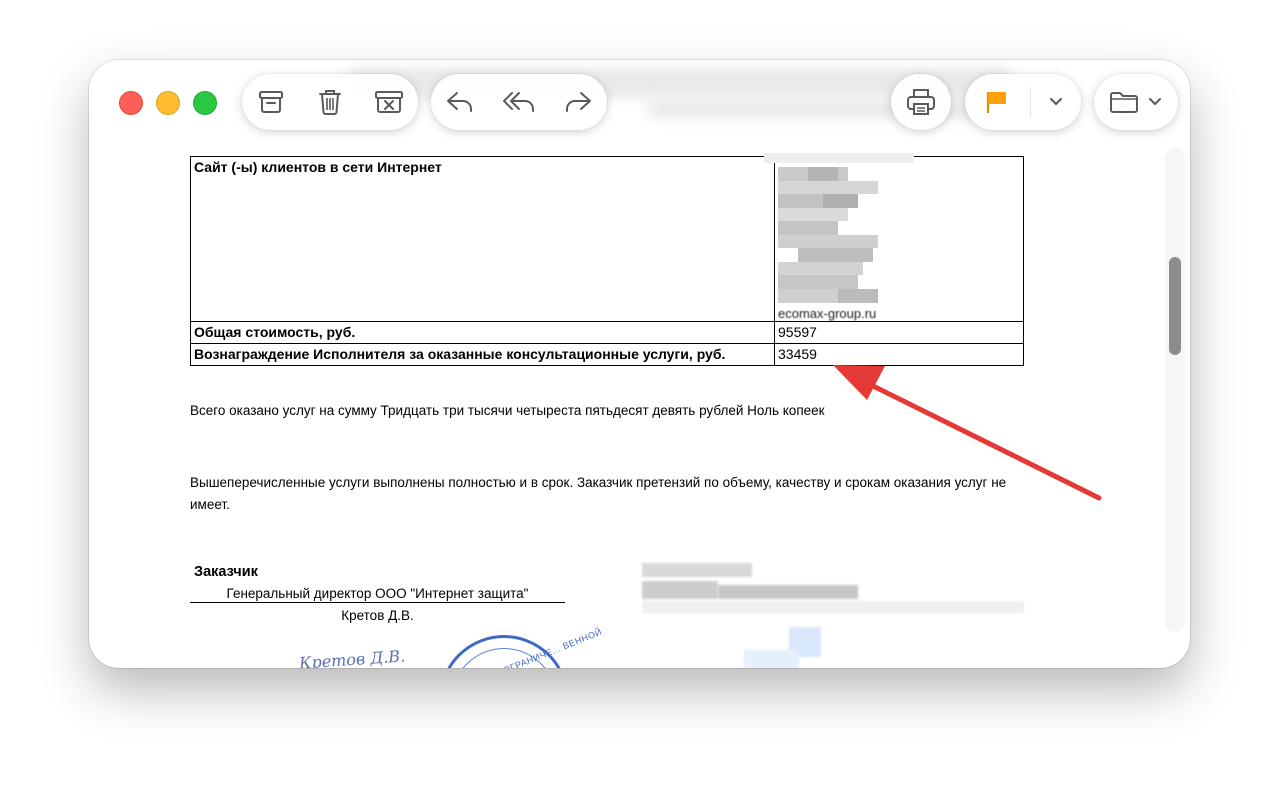  I want to click on archive-button, so click(271, 102).